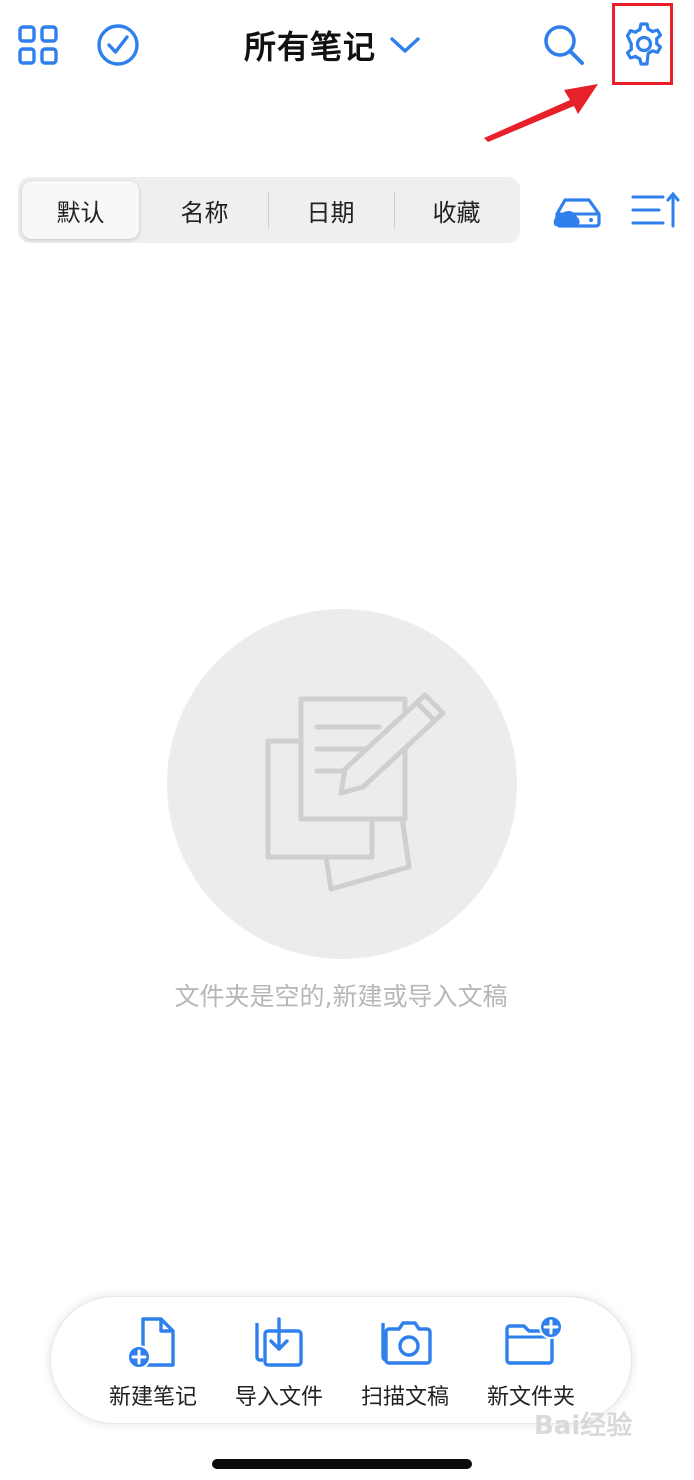 The image size is (694, 1480). Describe the element at coordinates (406, 1343) in the screenshot. I see `camera-scan-icon` at that location.